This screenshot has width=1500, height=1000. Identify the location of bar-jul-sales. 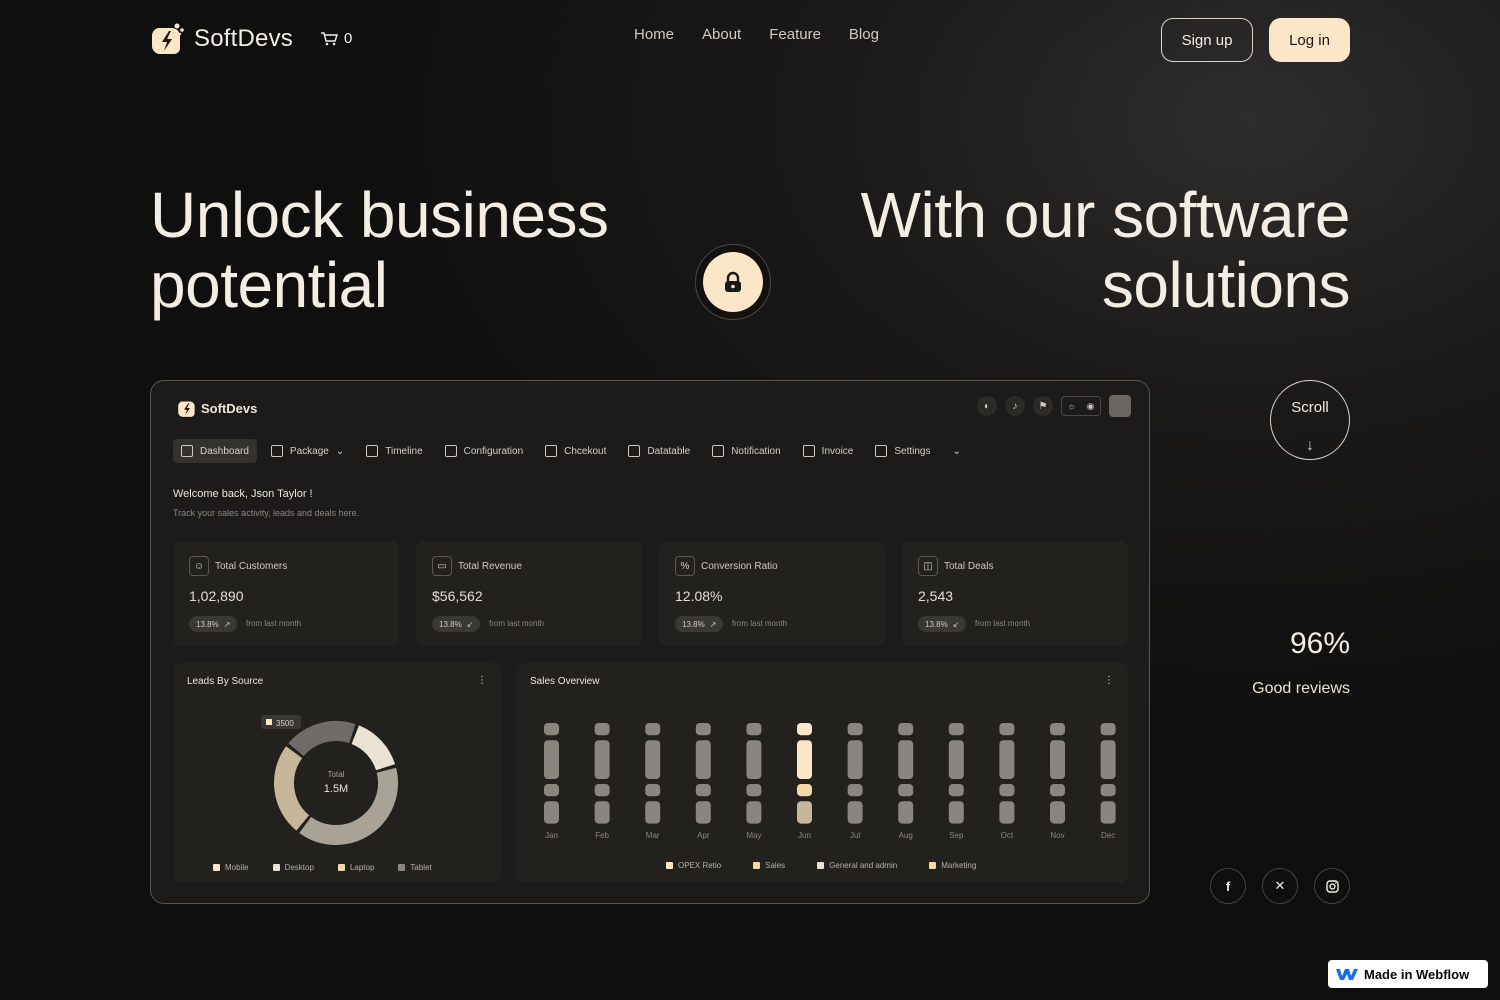
(855, 759).